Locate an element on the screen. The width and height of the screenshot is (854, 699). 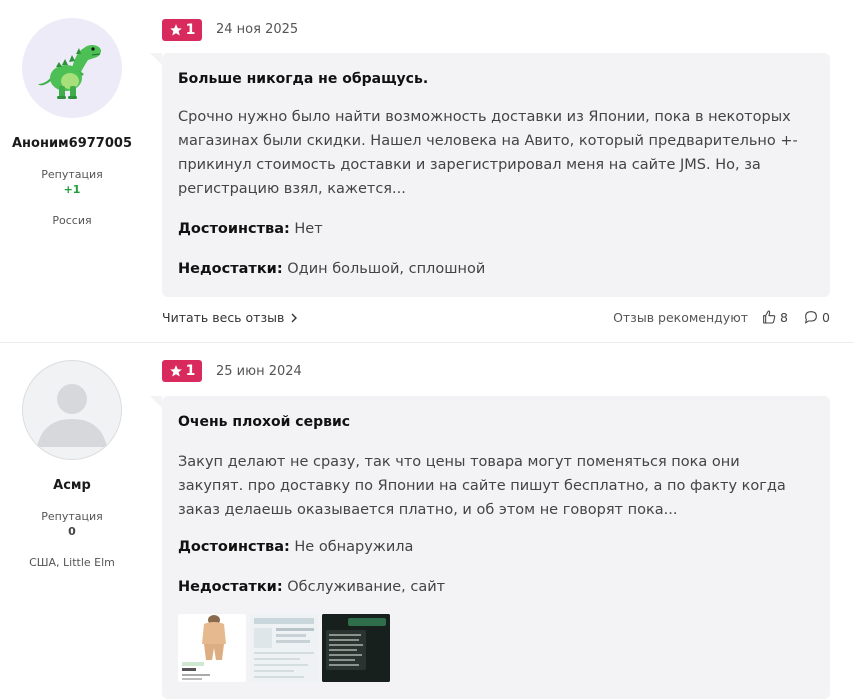
pros-value: Не обнаружила is located at coordinates (354, 547).